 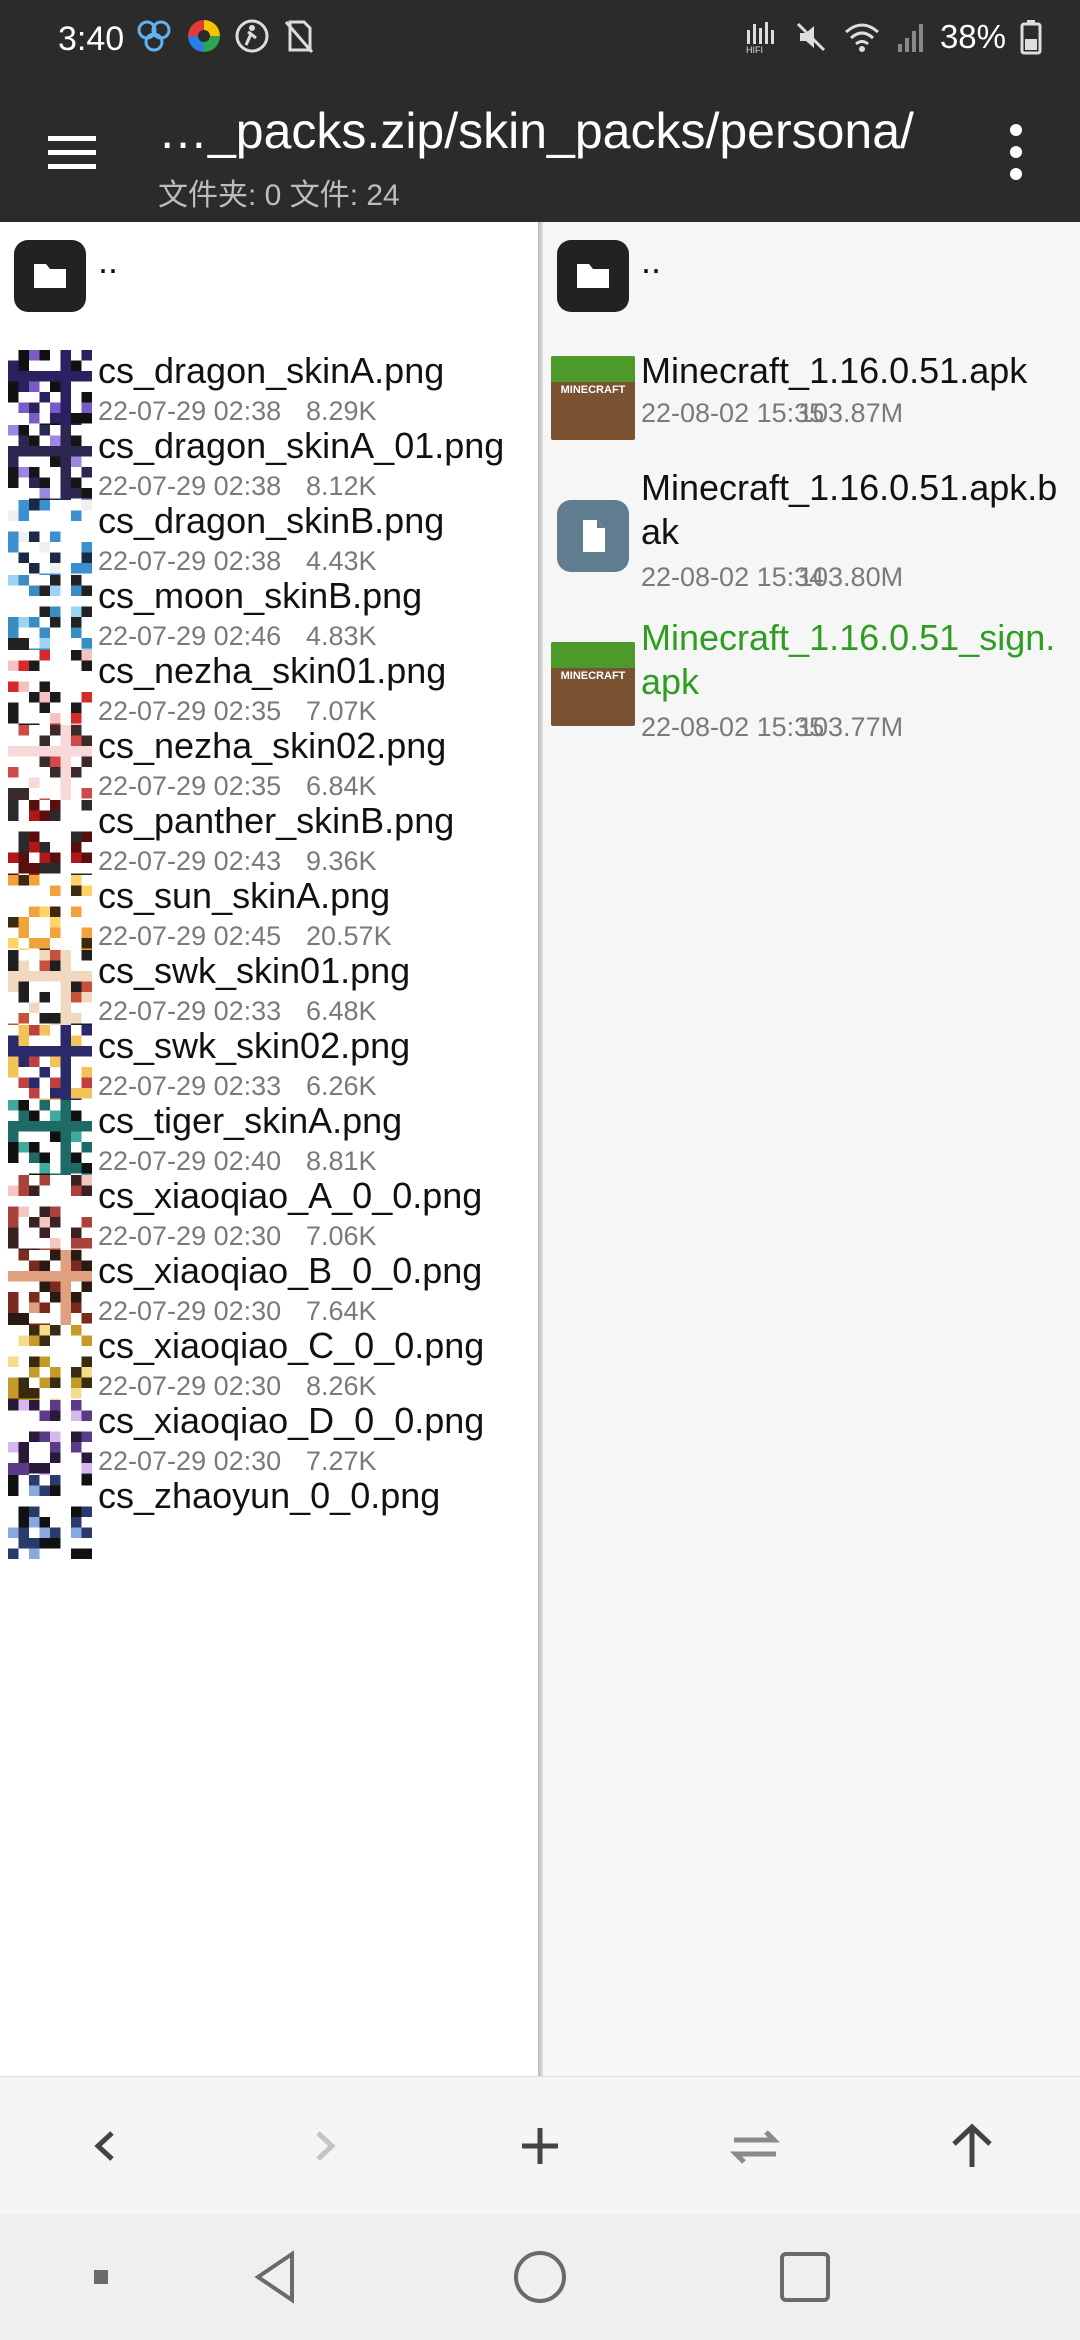 I want to click on home-icon, so click(x=540, y=2277).